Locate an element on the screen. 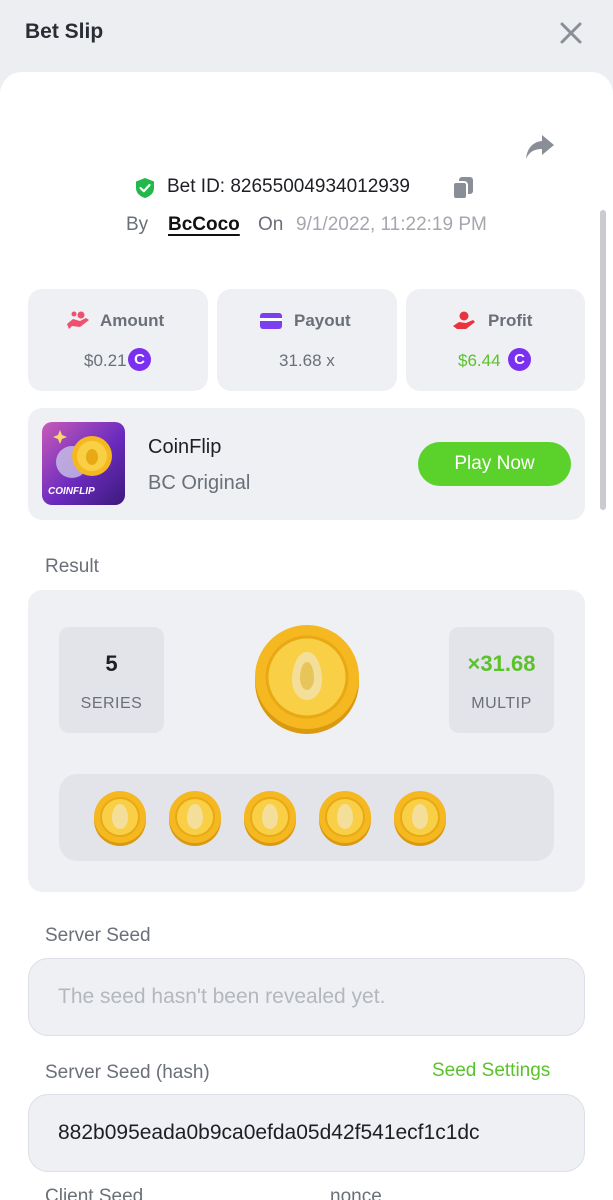 This screenshot has height=1200, width=613. multiplier-value: ×31.68 is located at coordinates (501, 663).